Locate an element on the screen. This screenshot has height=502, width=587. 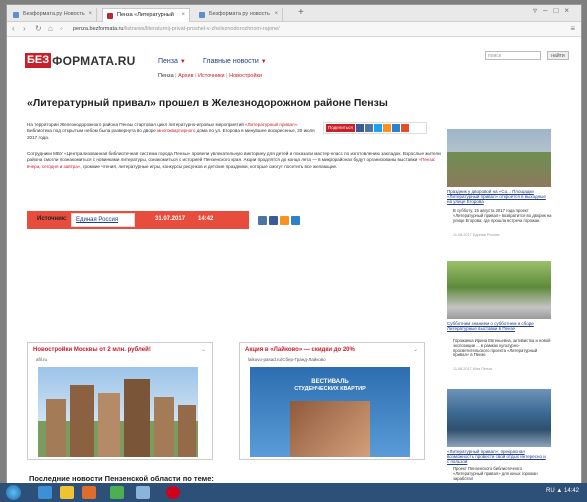
sub-navigation: Пенза | Архив | Источники | Новостройки is located at coordinates (210, 76).